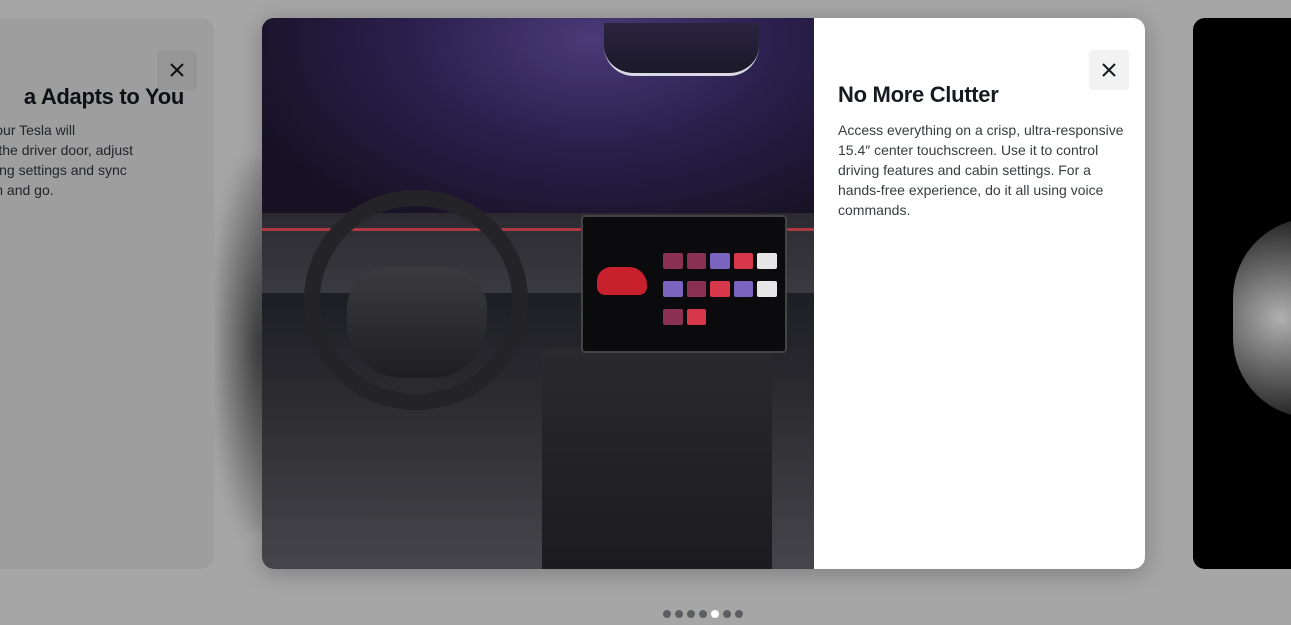 Image resolution: width=1291 pixels, height=625 pixels. I want to click on next-feature-photo, so click(1262, 318).